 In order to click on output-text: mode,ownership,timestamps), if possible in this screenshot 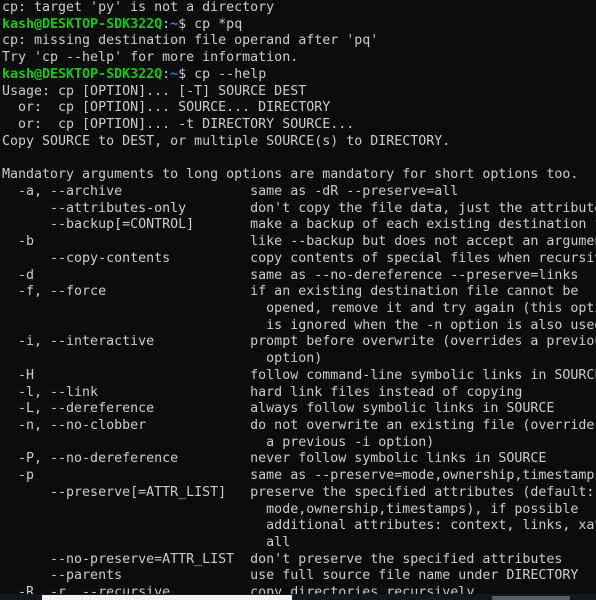, I will do `click(290, 509)`.